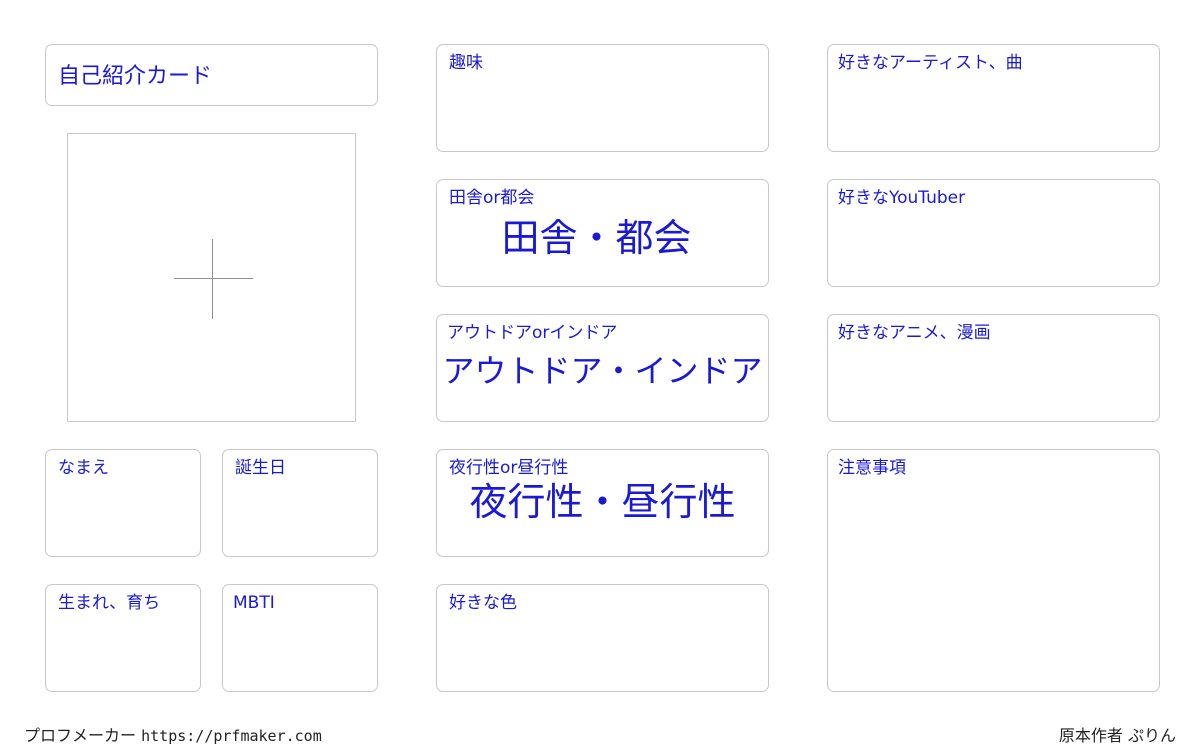 Image resolution: width=1200 pixels, height=750 pixels. Describe the element at coordinates (211, 277) in the screenshot. I see `photo-upload-area` at that location.